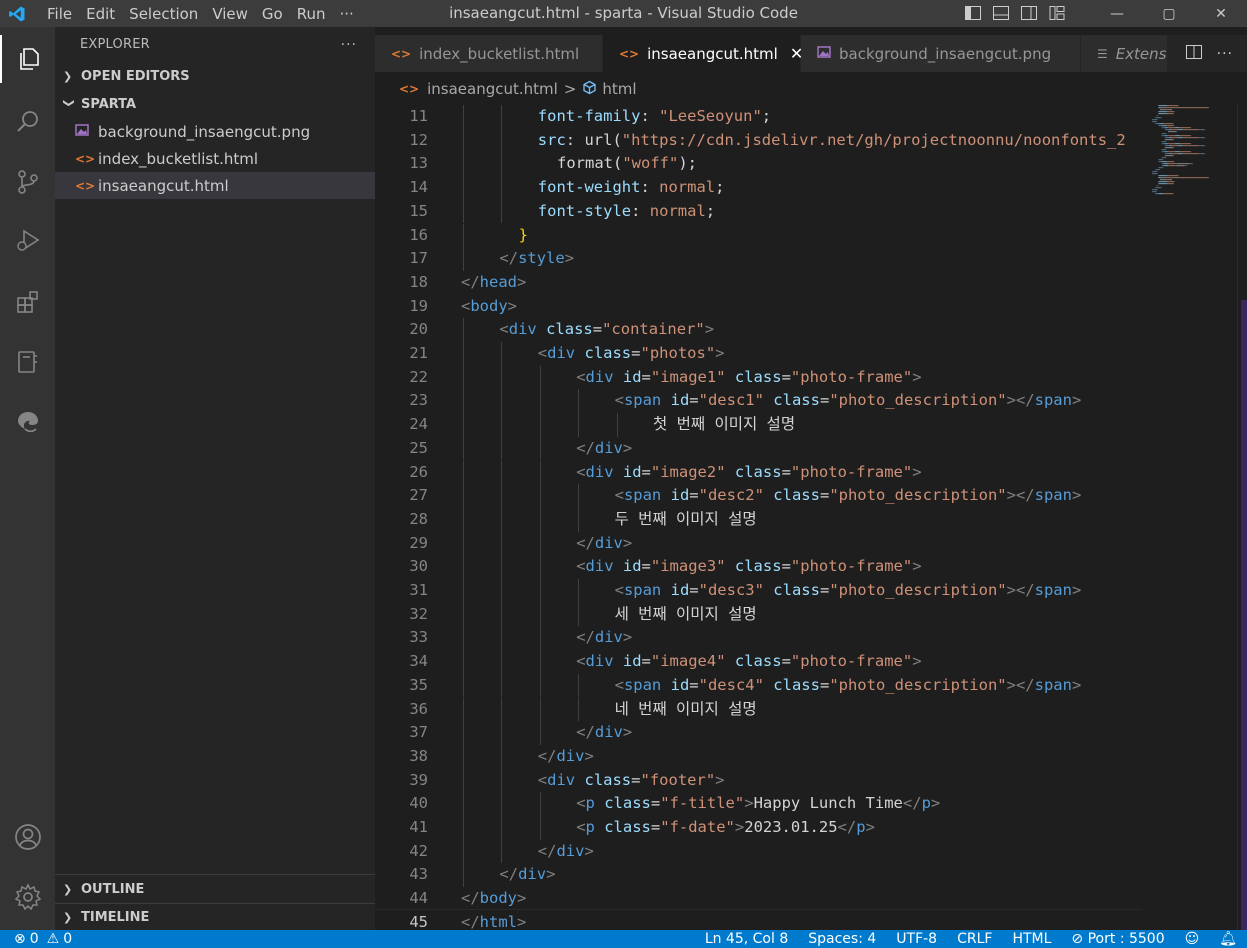 Image resolution: width=1247 pixels, height=948 pixels. Describe the element at coordinates (758, 235) in the screenshot. I see `code-line: 16}` at that location.